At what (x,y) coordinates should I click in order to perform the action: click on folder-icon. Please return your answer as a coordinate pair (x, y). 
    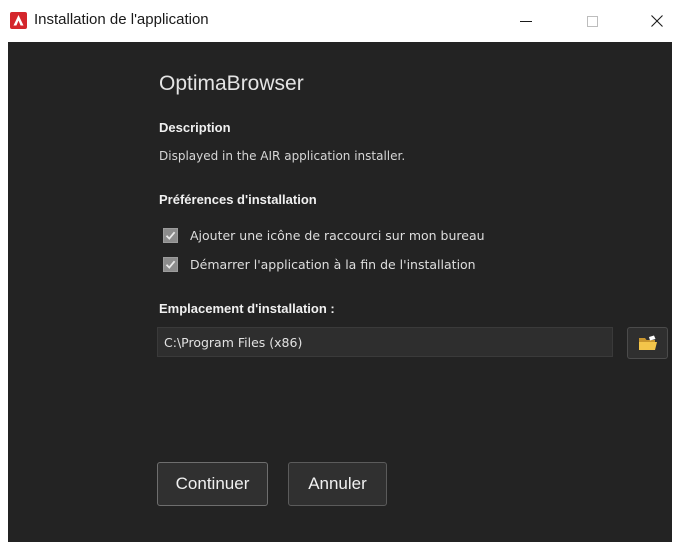
    Looking at the image, I should click on (647, 342).